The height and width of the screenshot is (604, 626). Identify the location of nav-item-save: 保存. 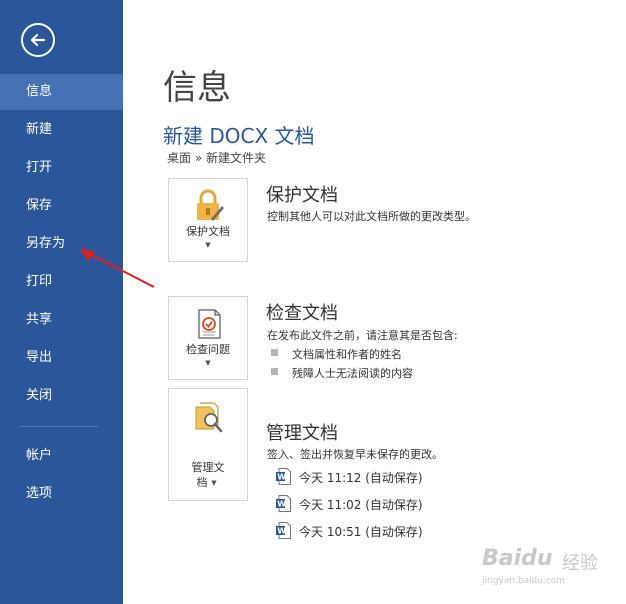
(61, 206).